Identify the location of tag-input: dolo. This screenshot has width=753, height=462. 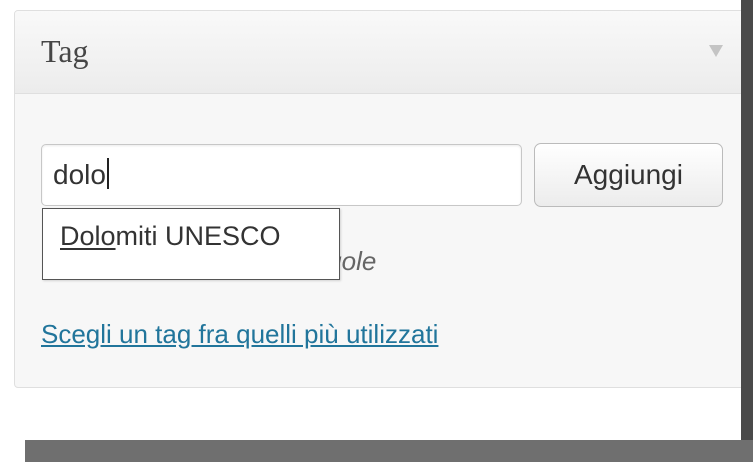
(281, 175).